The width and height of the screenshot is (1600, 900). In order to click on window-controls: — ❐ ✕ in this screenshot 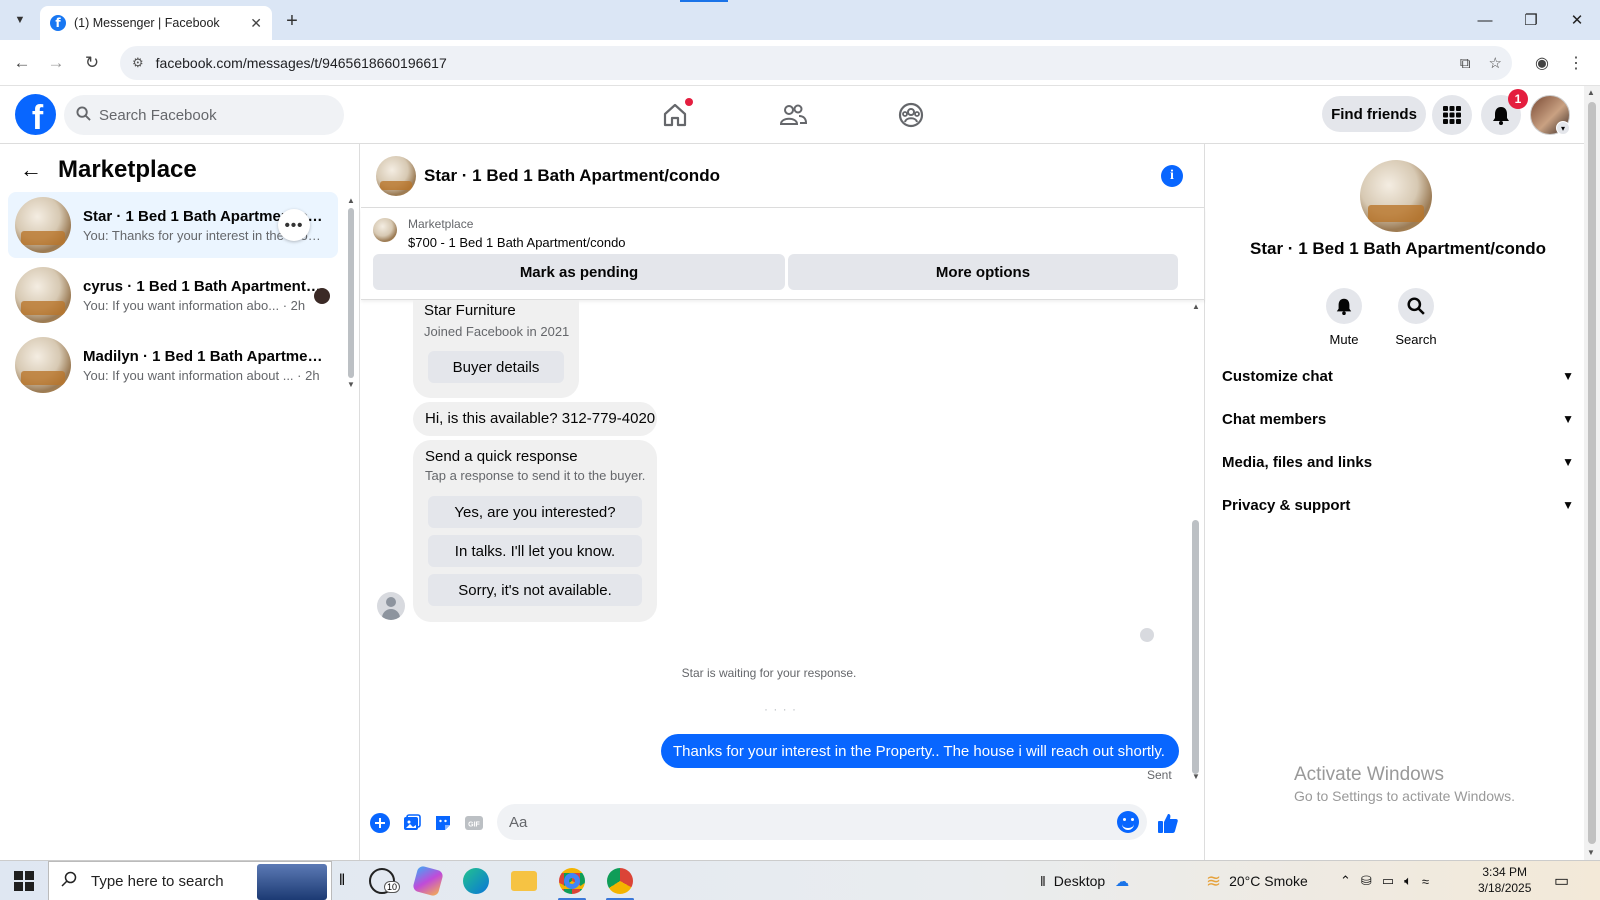, I will do `click(1531, 20)`.